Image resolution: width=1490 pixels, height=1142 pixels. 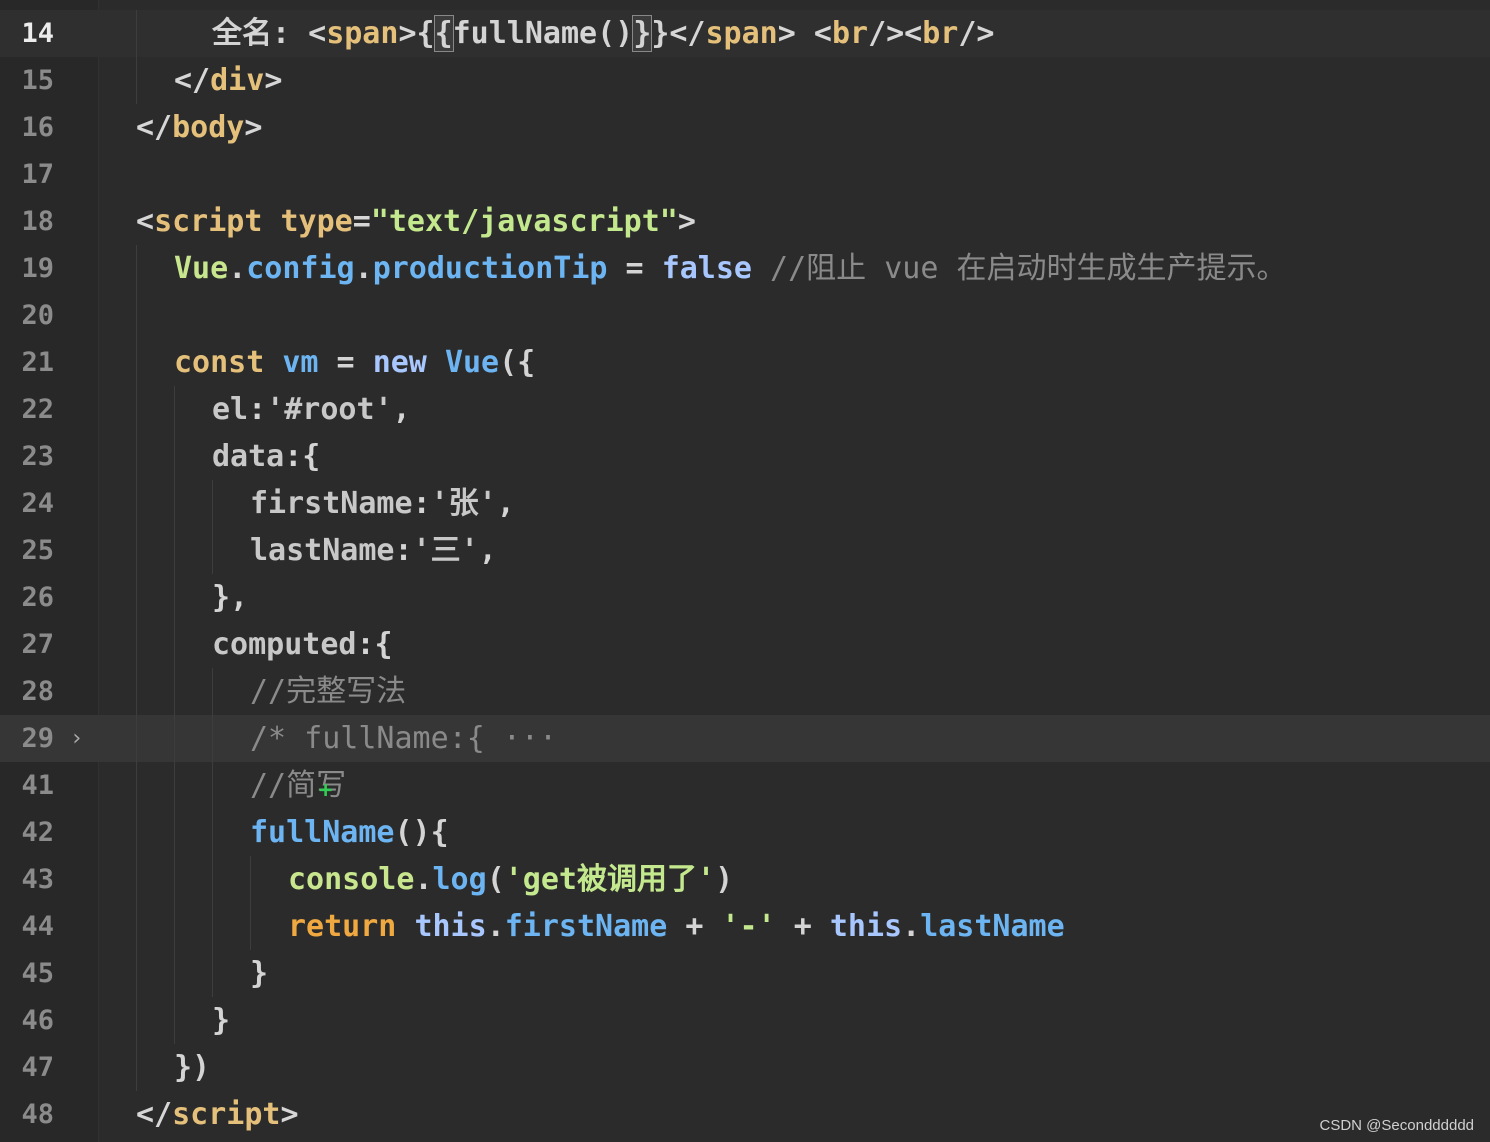 What do you see at coordinates (37, 926) in the screenshot?
I see `line-number: 44` at bounding box center [37, 926].